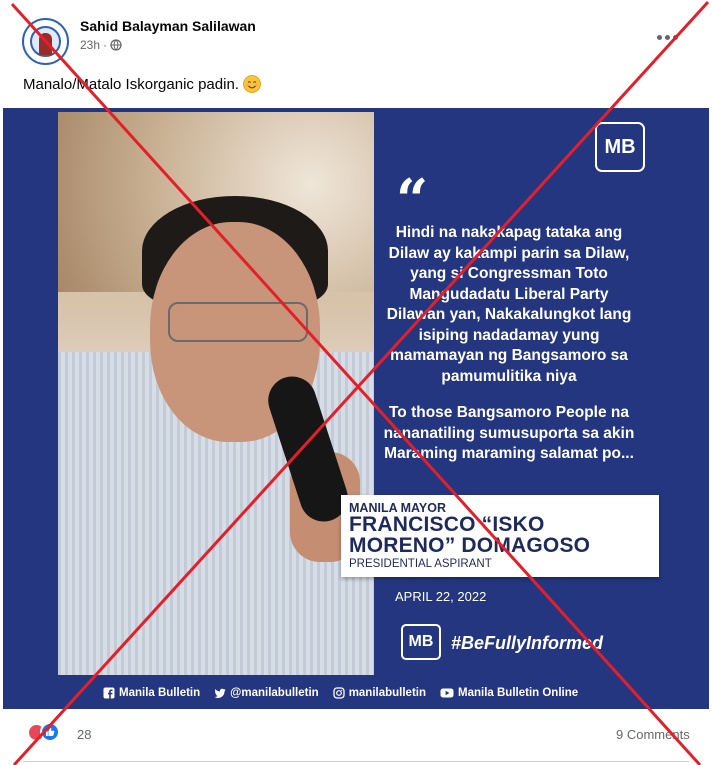 The image size is (712, 765). Describe the element at coordinates (527, 643) in the screenshot. I see `hashtag: #BeFullyInformed` at that location.